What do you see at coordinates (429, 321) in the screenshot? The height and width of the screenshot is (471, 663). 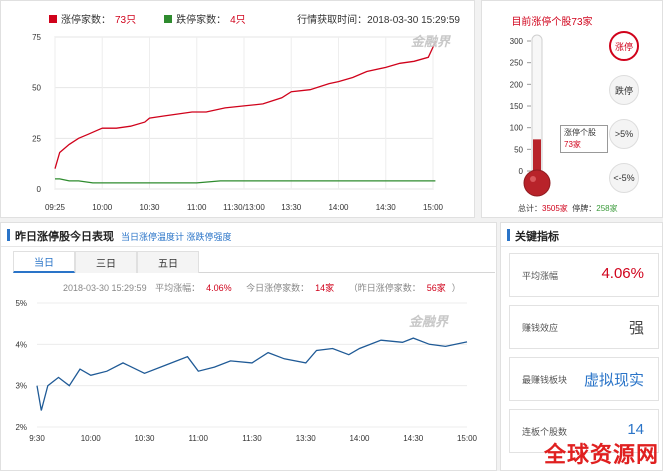 I see `watermark-logo-2: 金融界` at bounding box center [429, 321].